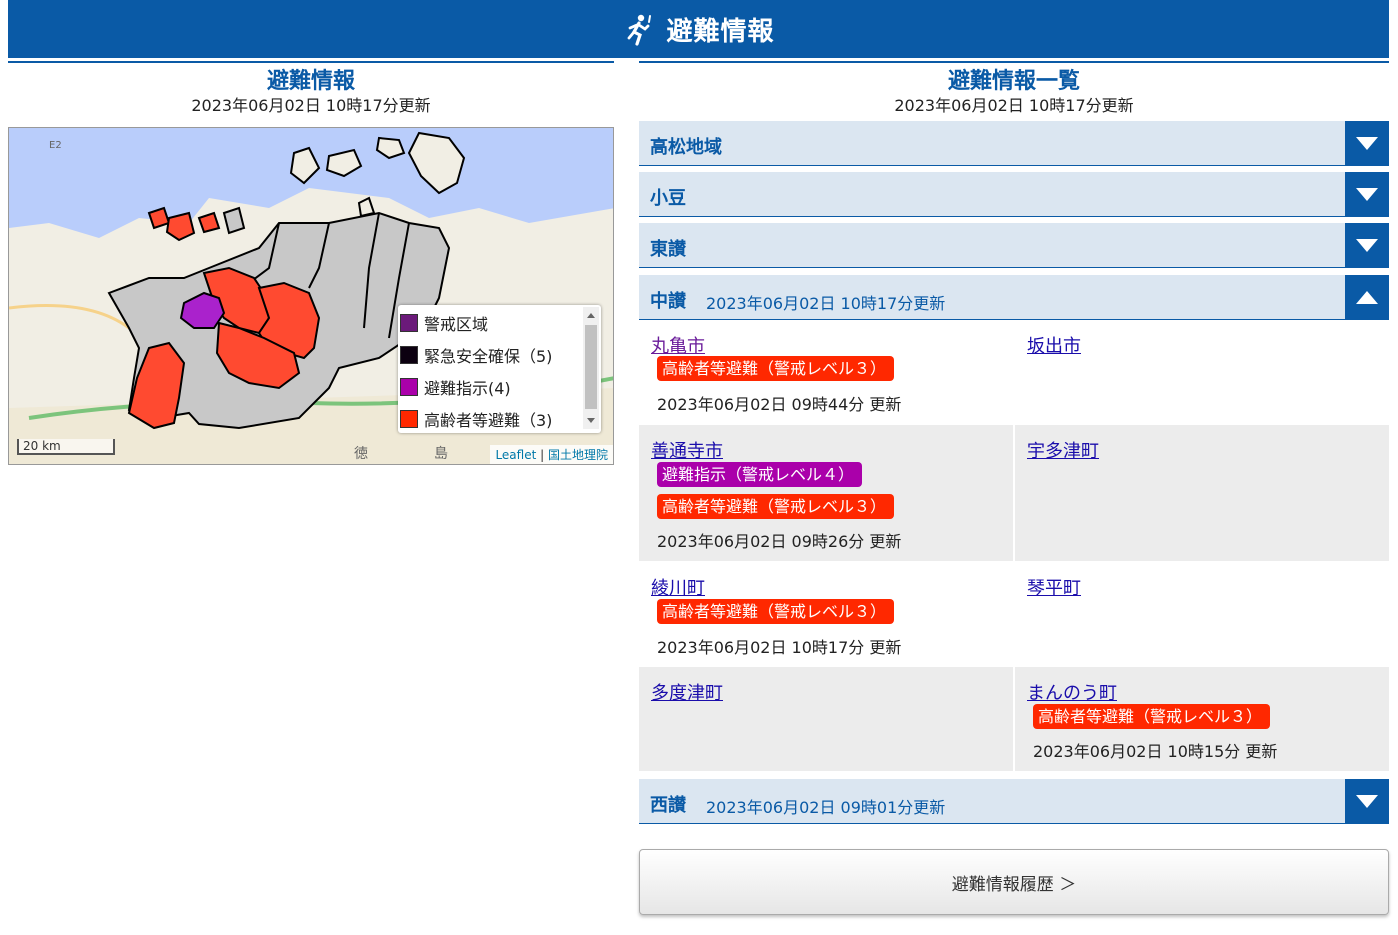 The height and width of the screenshot is (935, 1398). I want to click on legend-label: 警戒区域, so click(456, 324).